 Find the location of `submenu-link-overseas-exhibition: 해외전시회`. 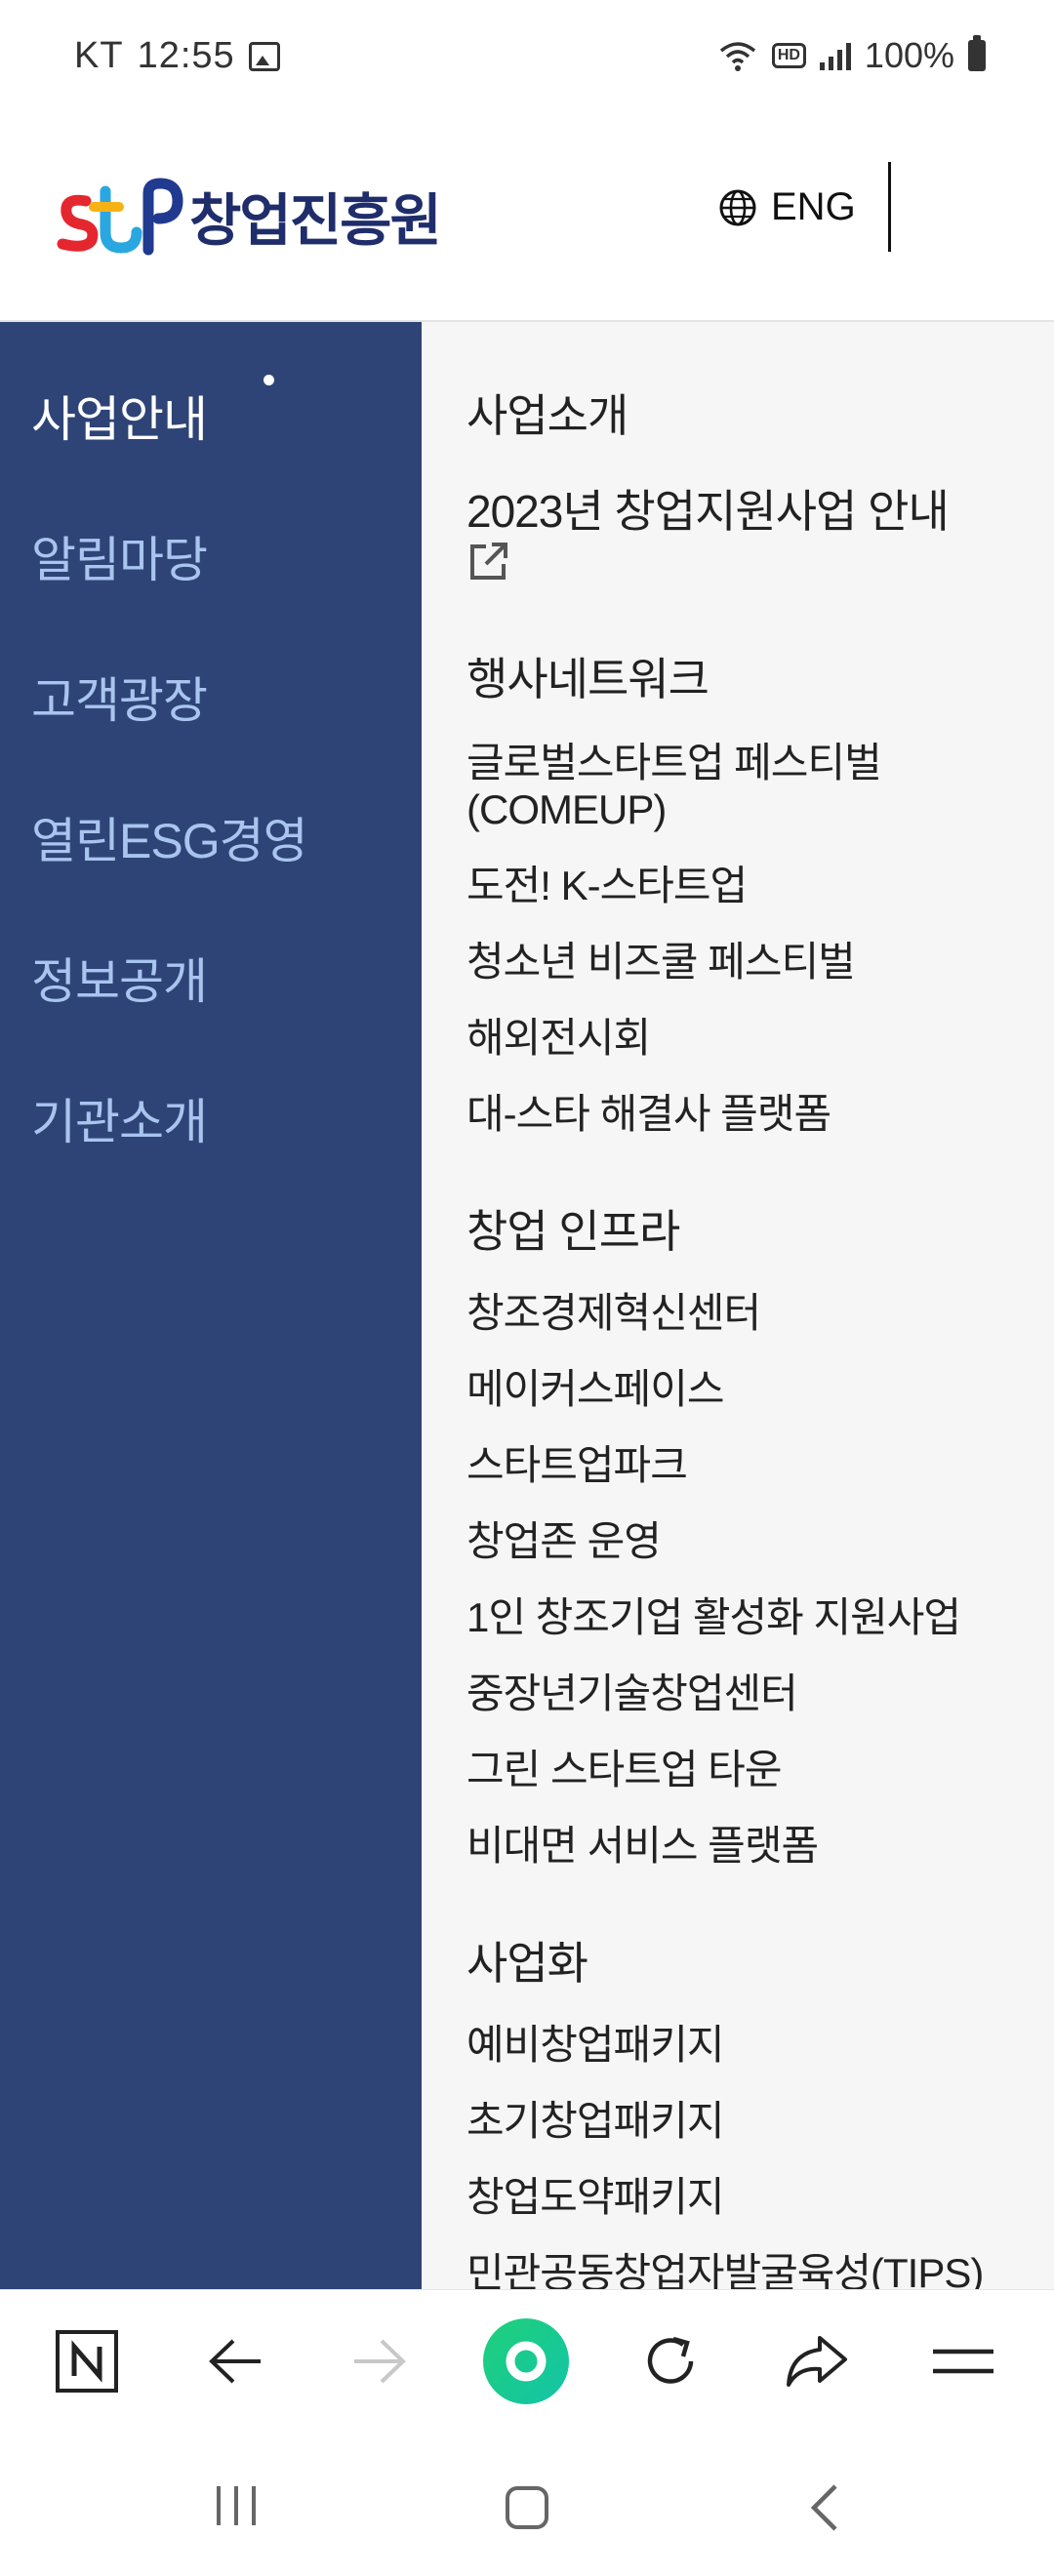

submenu-link-overseas-exhibition: 해외전시회 is located at coordinates (749, 1038).